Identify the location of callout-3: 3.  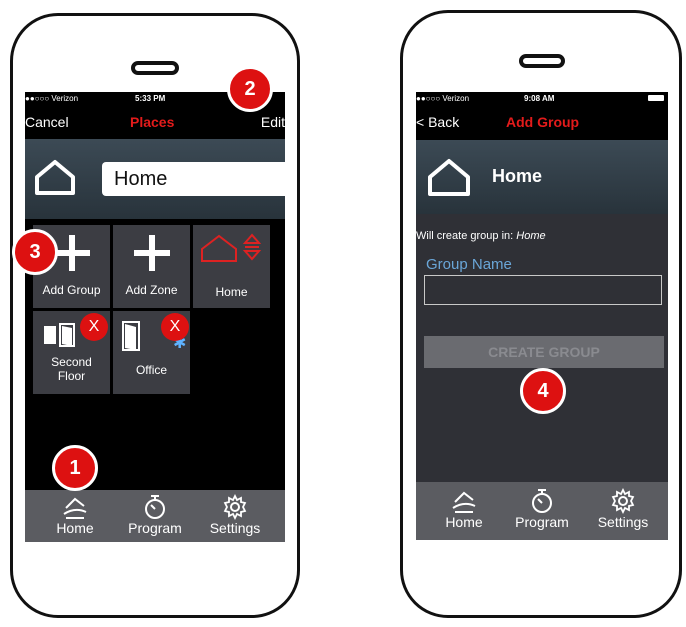
(35, 252).